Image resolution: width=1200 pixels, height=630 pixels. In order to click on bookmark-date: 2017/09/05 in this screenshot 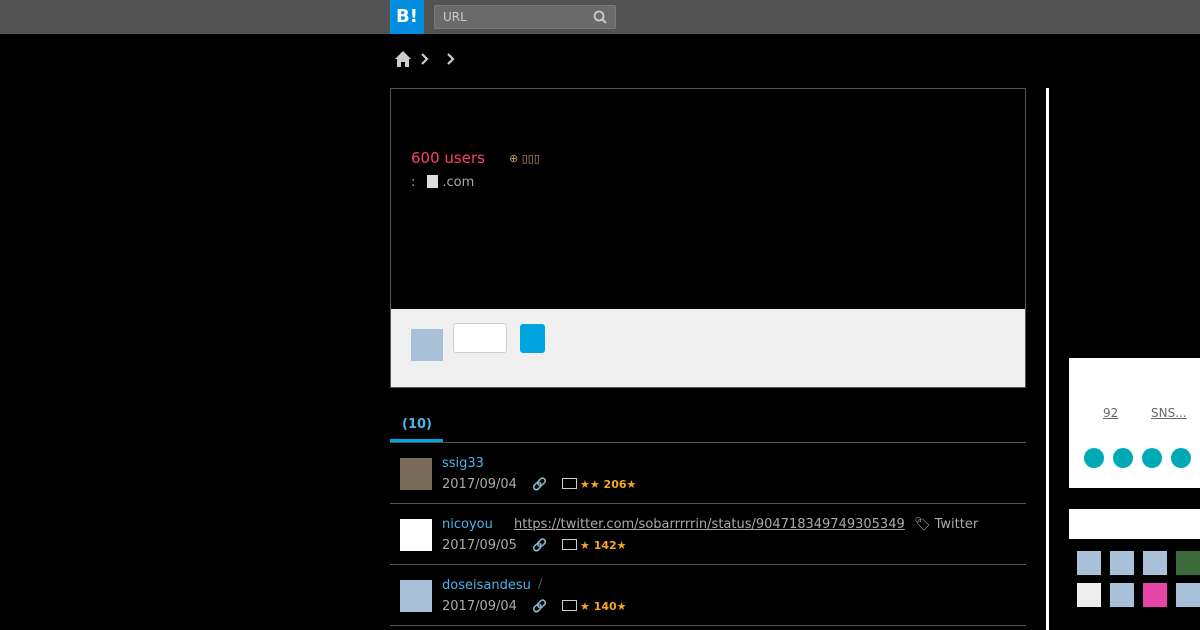, I will do `click(479, 545)`.